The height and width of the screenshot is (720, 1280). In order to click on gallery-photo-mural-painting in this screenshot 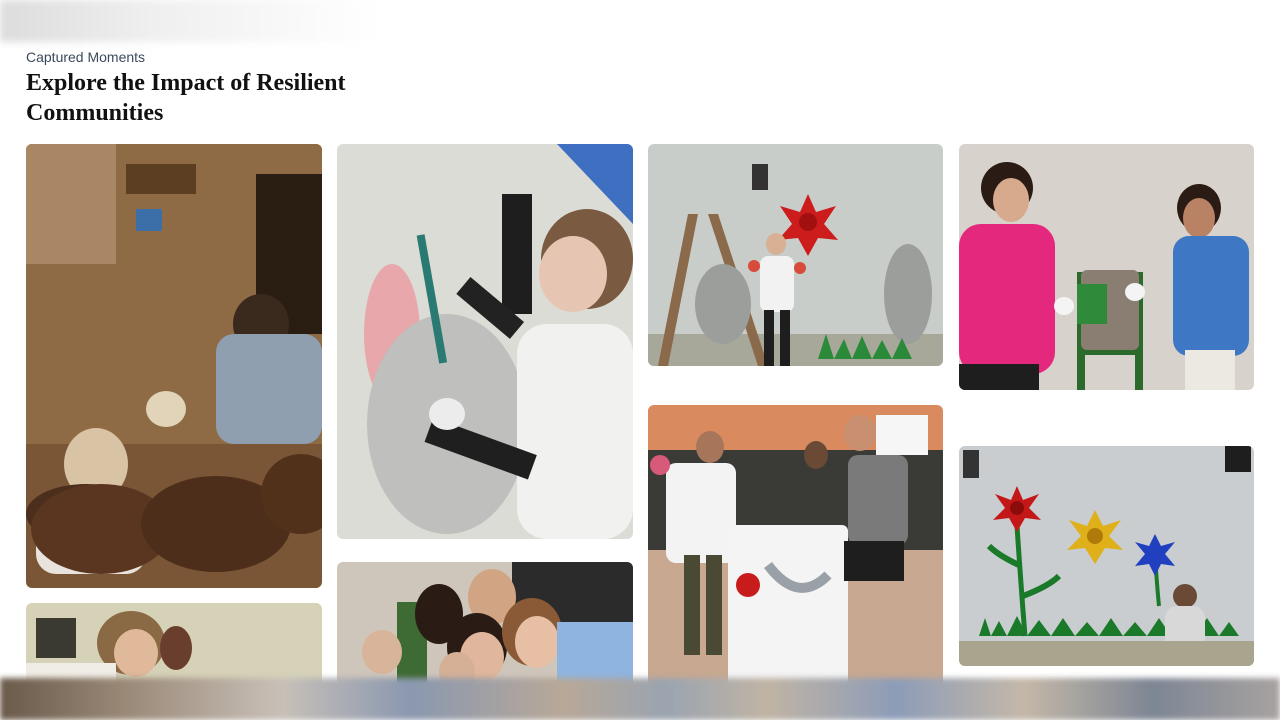, I will do `click(485, 341)`.